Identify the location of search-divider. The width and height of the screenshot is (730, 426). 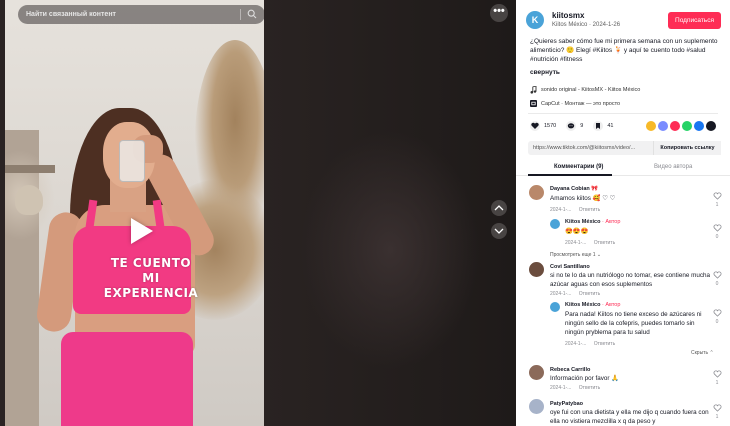
(240, 14).